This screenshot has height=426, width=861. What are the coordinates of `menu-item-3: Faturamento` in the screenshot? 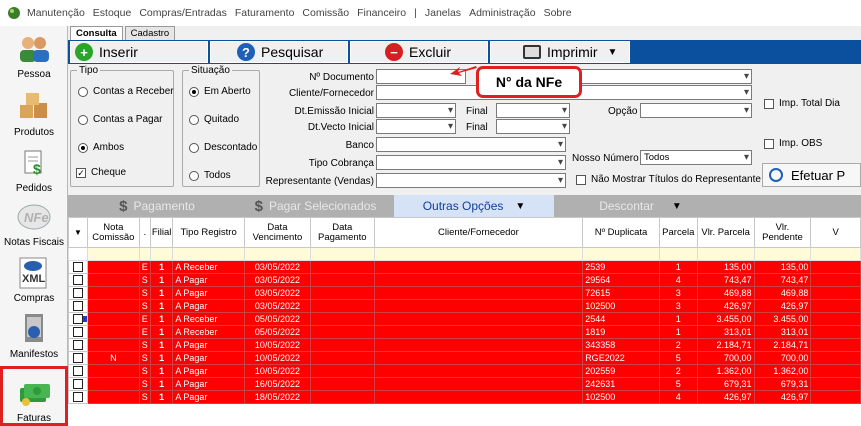 It's located at (265, 13).